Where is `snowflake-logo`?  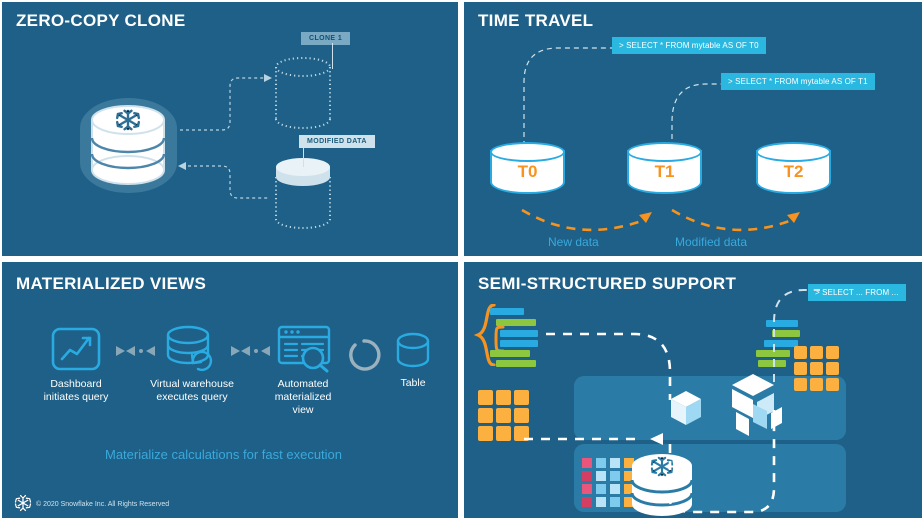 snowflake-logo is located at coordinates (23, 503).